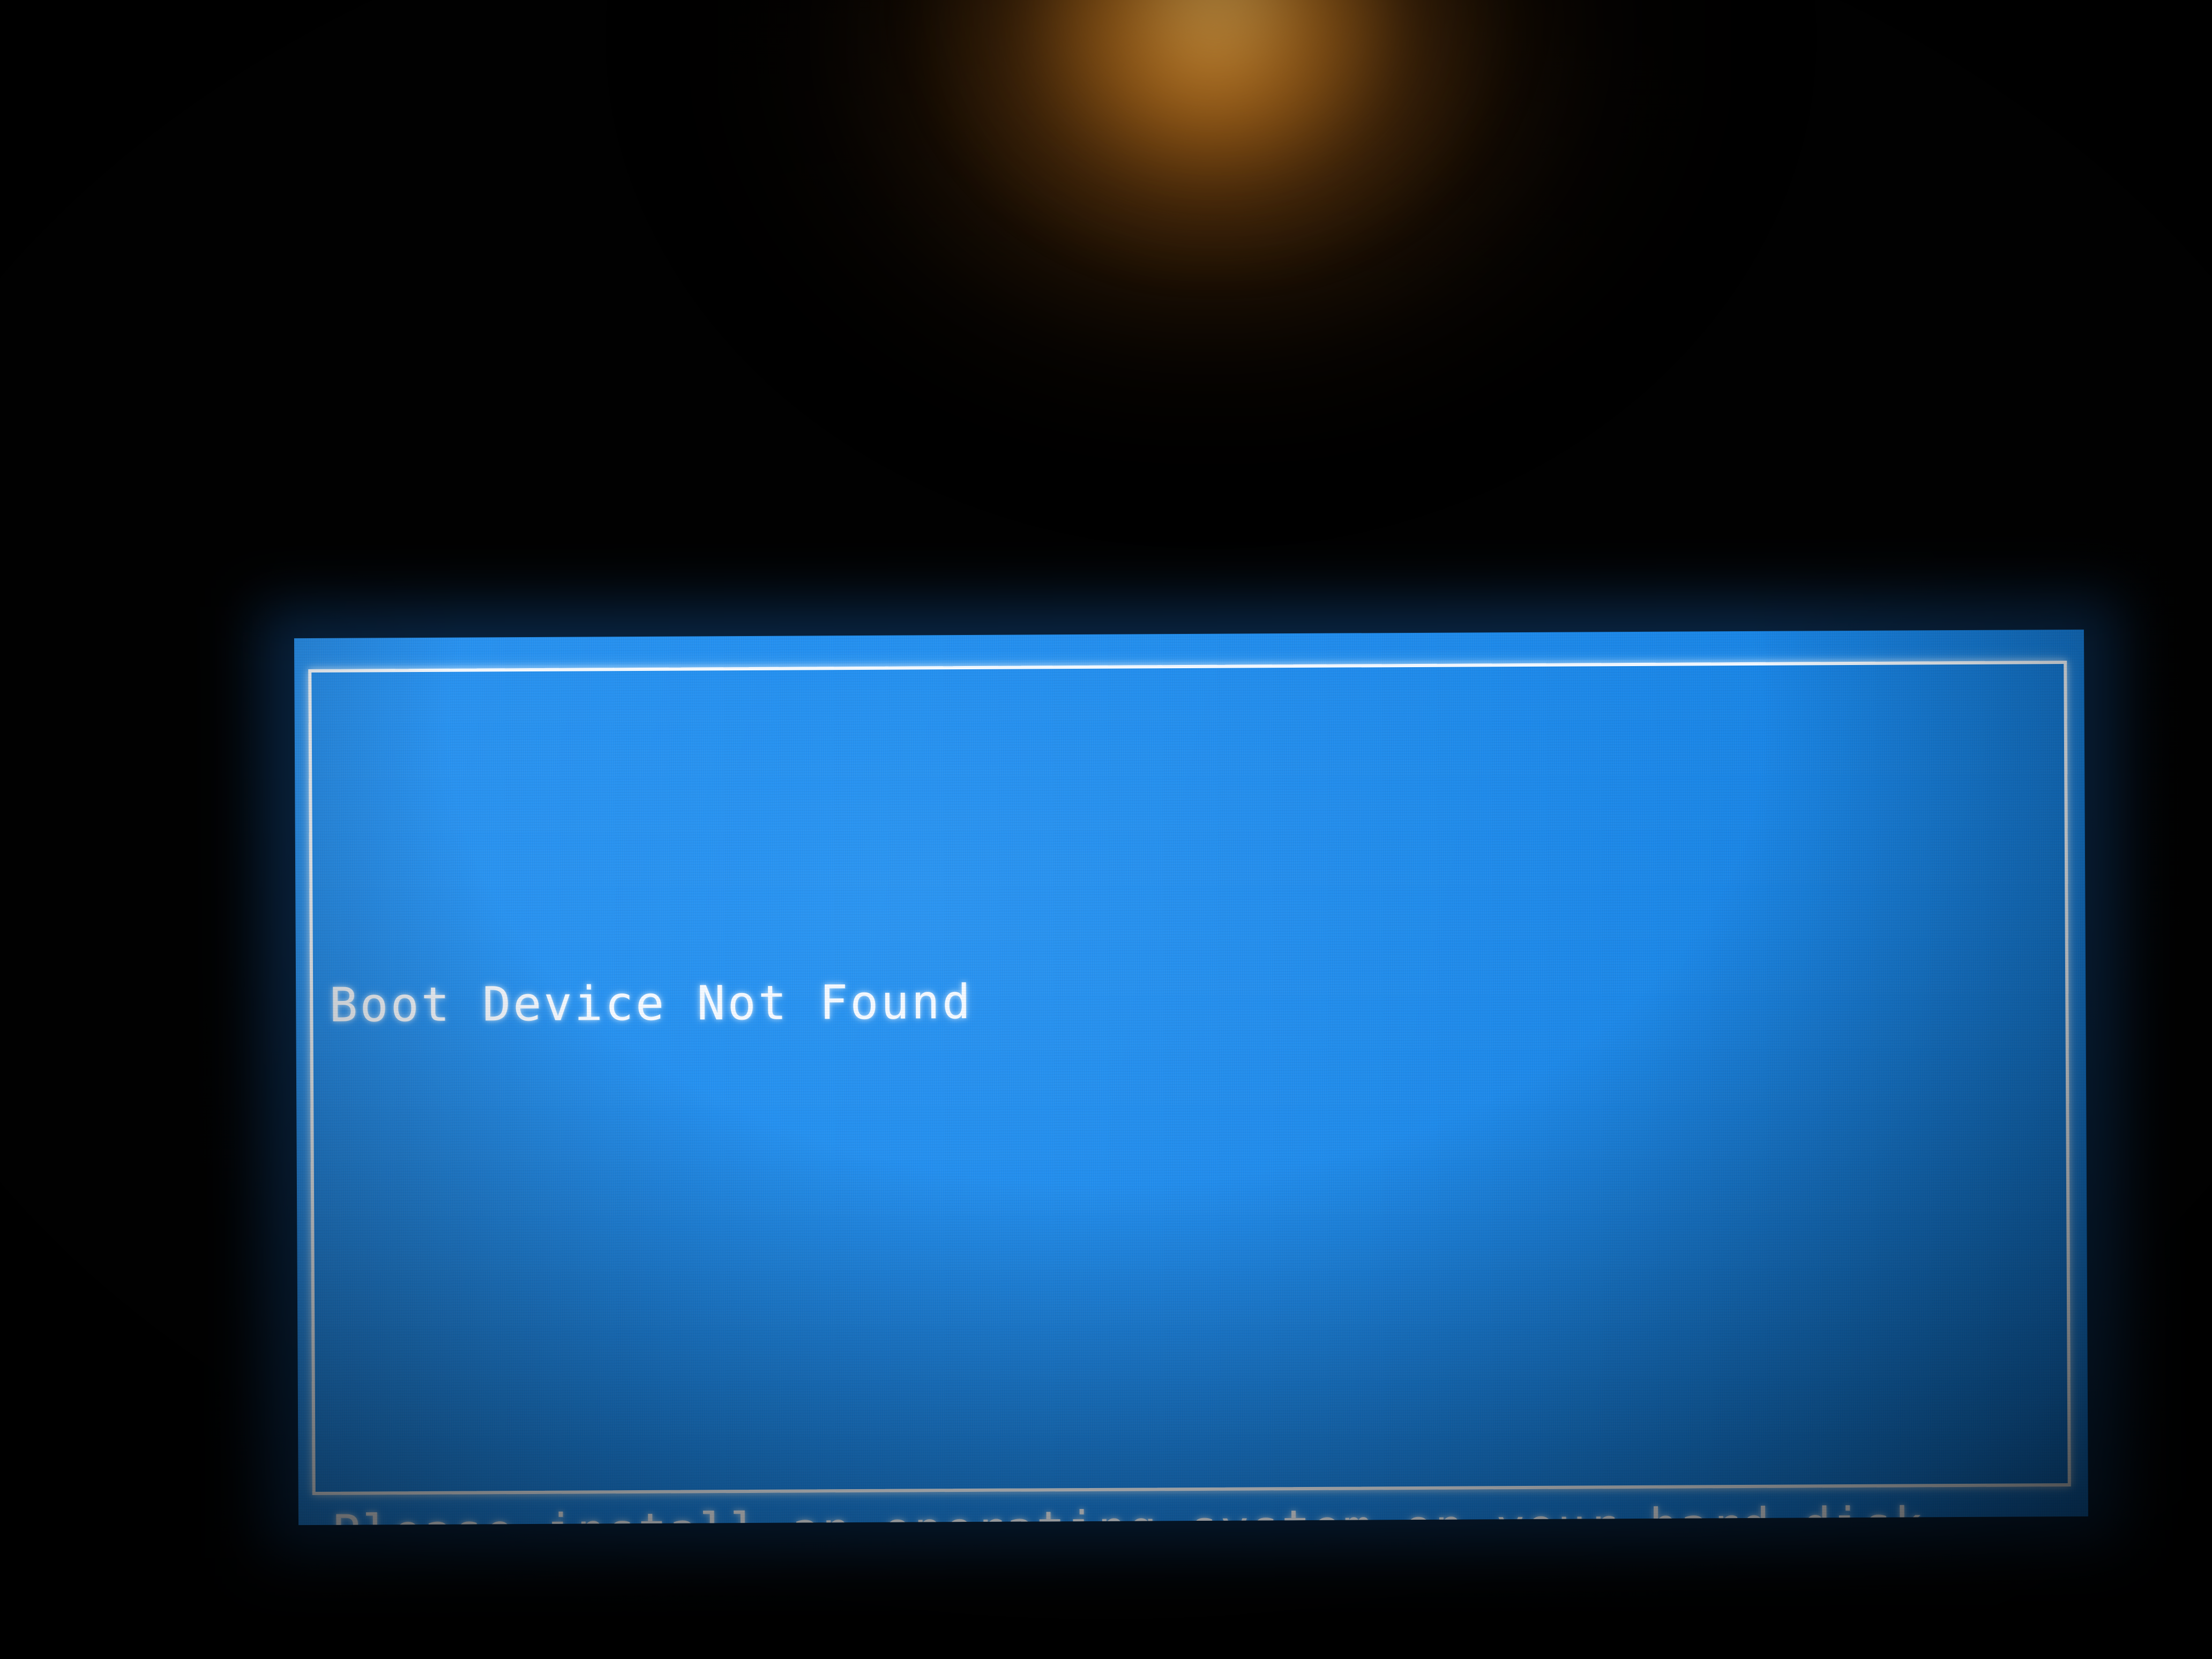 The image size is (2212, 1659). What do you see at coordinates (651, 1003) in the screenshot?
I see `bios-title: Boot Device Not Found` at bounding box center [651, 1003].